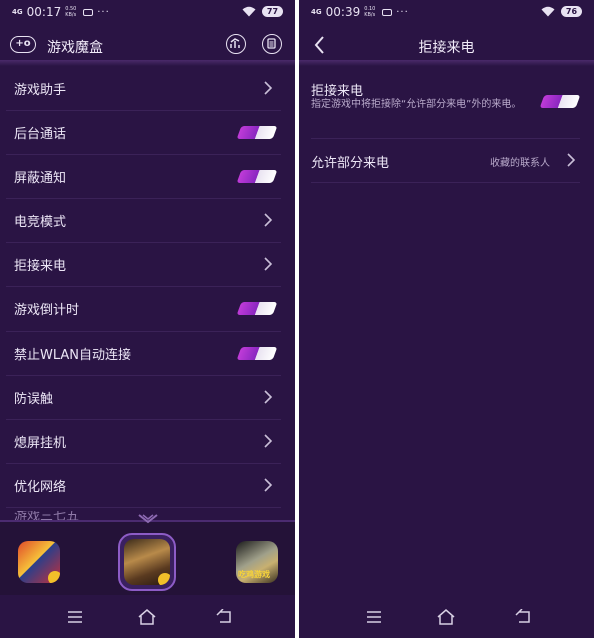 The width and height of the screenshot is (594, 638). I want to click on status-bar: 4G 00:17 0.50 KB/s ··· 77, so click(147, 13).